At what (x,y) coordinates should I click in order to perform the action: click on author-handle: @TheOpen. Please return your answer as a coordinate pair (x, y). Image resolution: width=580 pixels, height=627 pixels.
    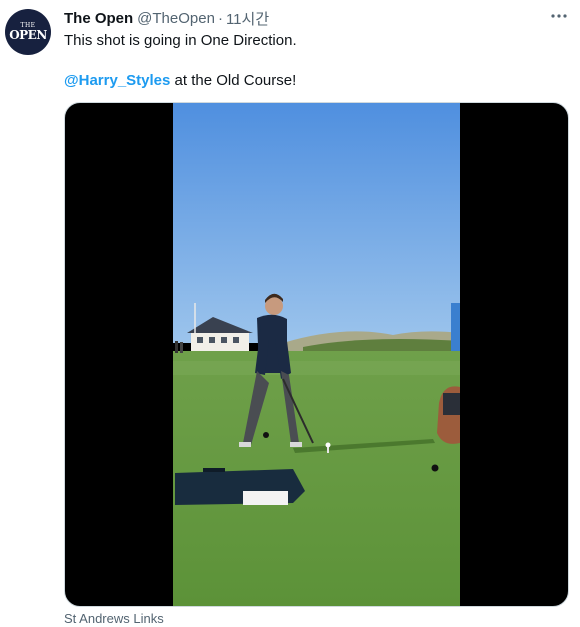
    Looking at the image, I should click on (176, 18).